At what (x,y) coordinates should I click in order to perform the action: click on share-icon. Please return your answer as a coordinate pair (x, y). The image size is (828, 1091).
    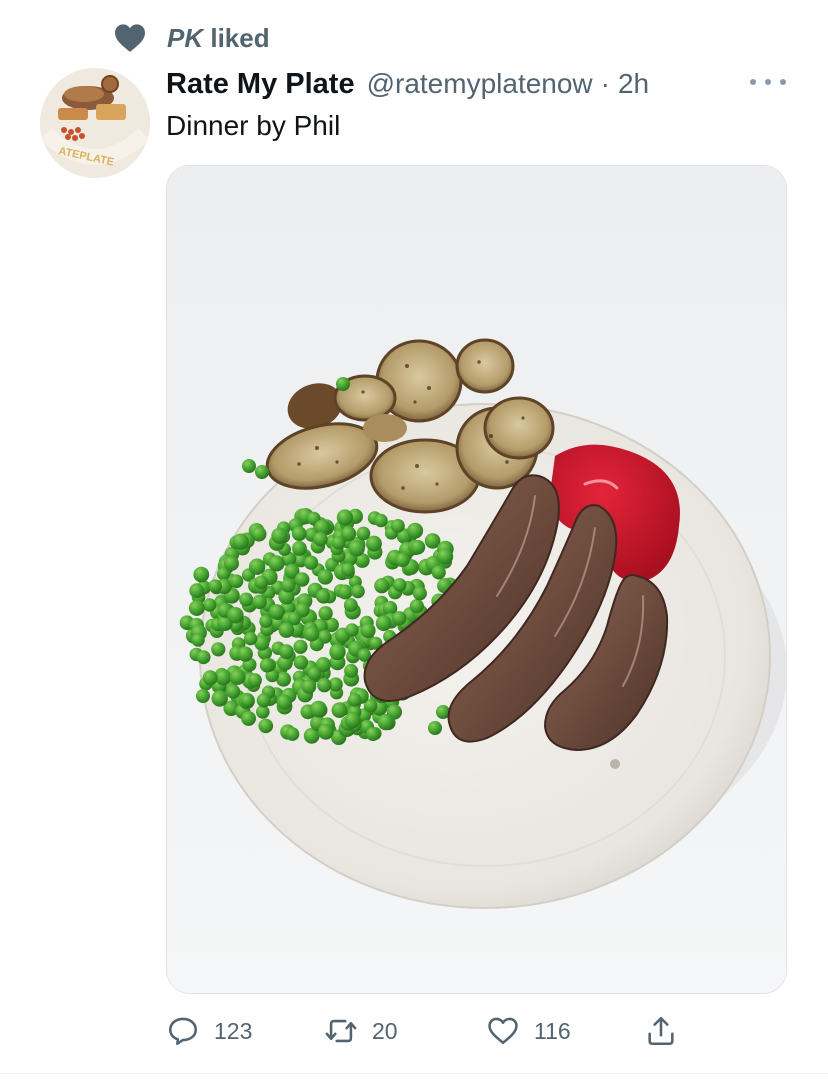
    Looking at the image, I should click on (661, 1031).